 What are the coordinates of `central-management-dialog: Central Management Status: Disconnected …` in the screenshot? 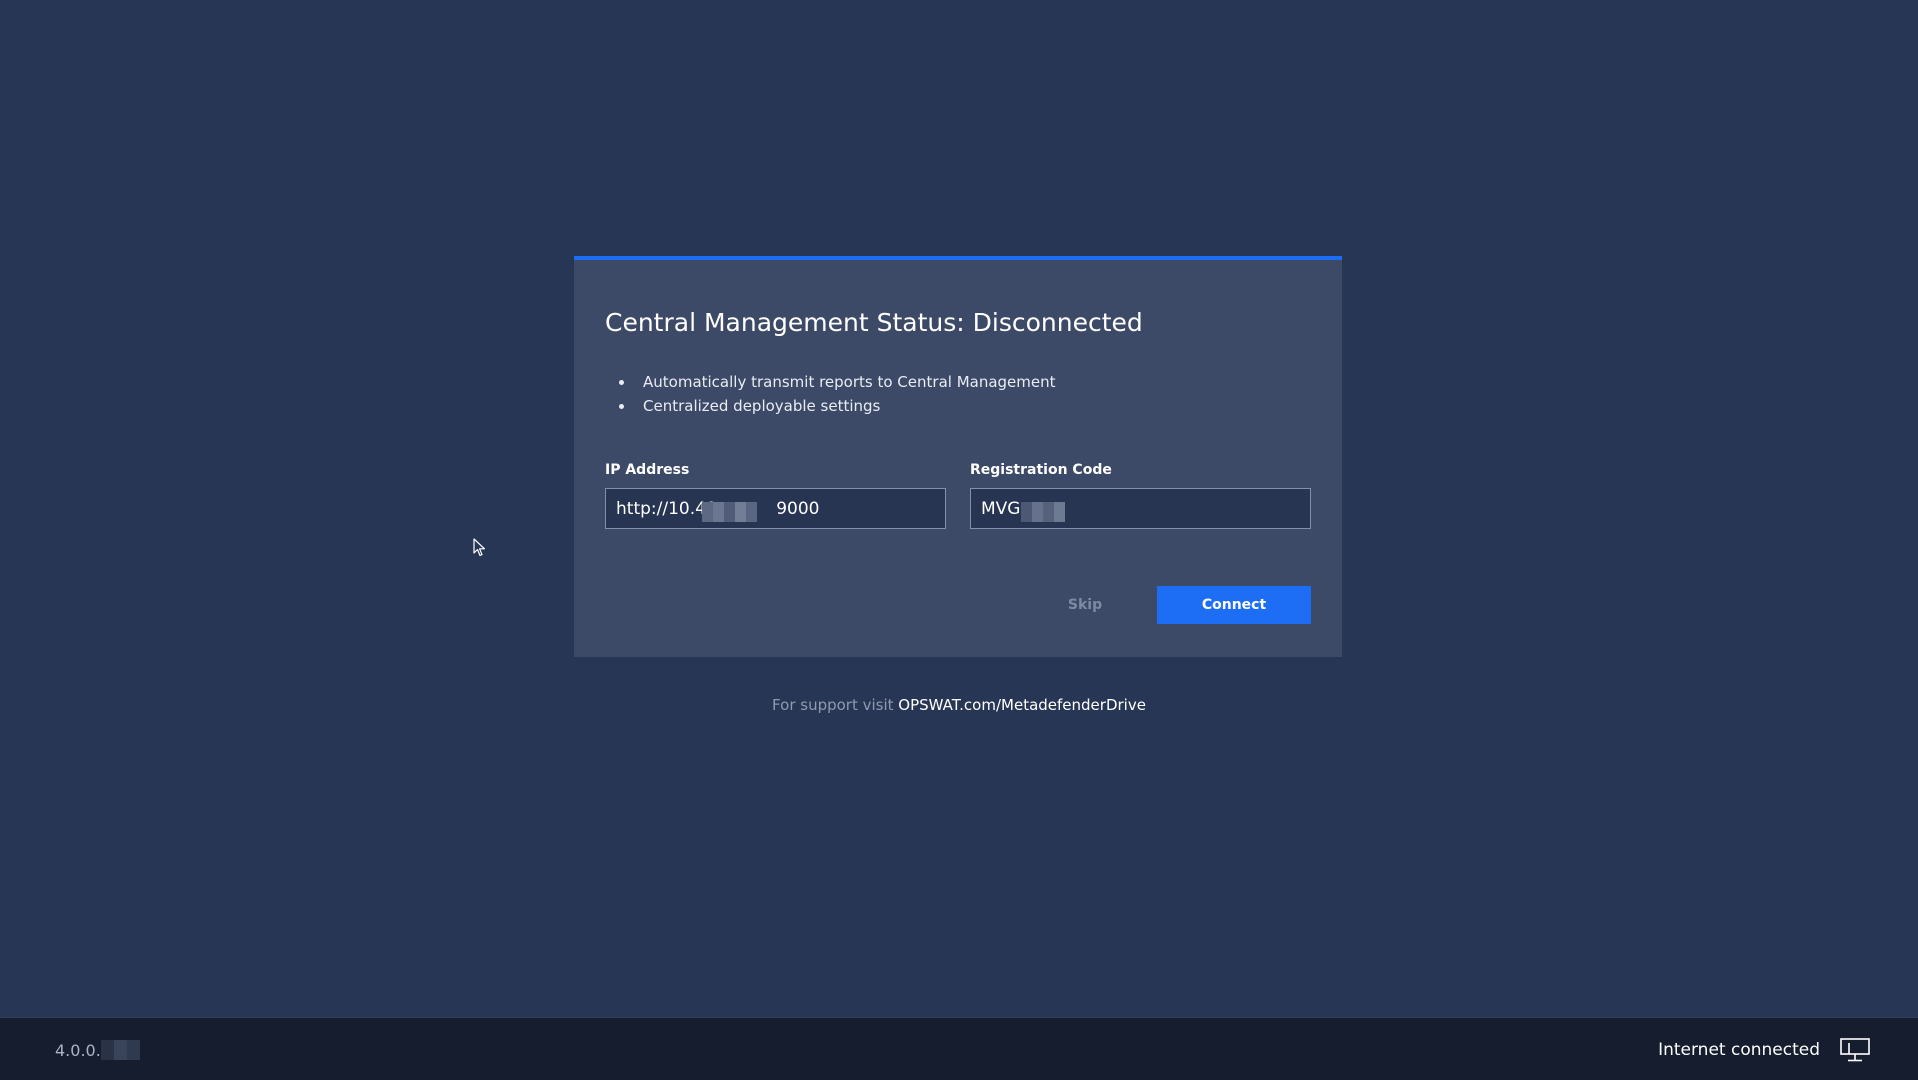 It's located at (958, 456).